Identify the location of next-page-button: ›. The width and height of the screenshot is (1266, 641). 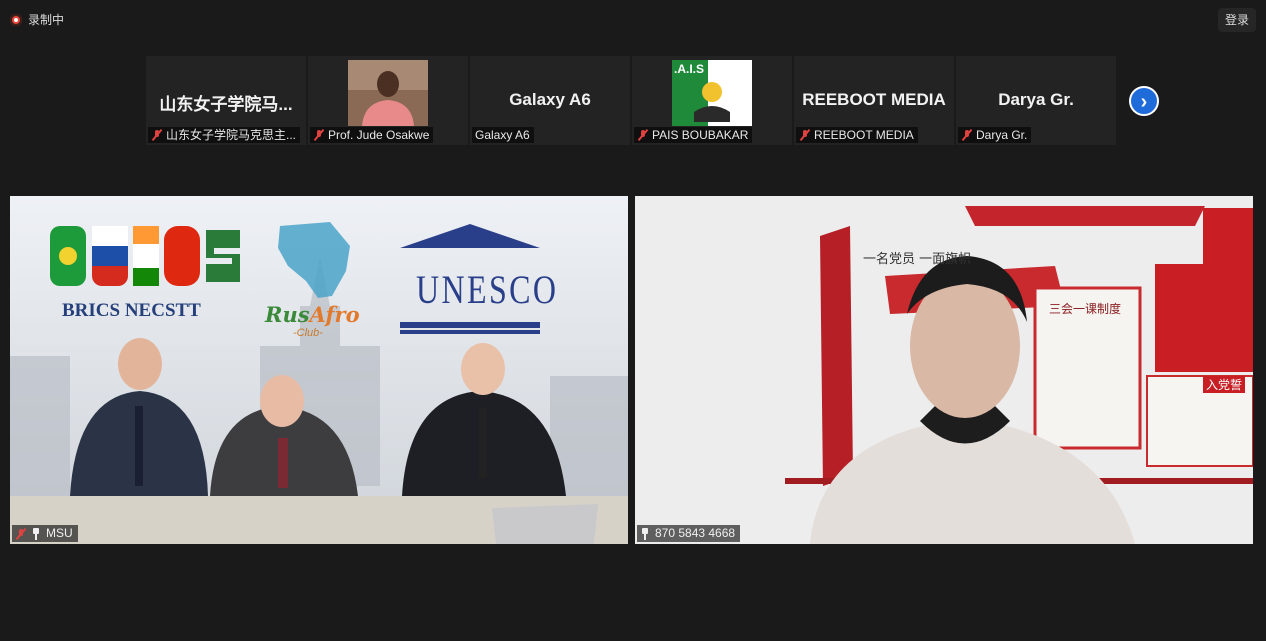
(1144, 101).